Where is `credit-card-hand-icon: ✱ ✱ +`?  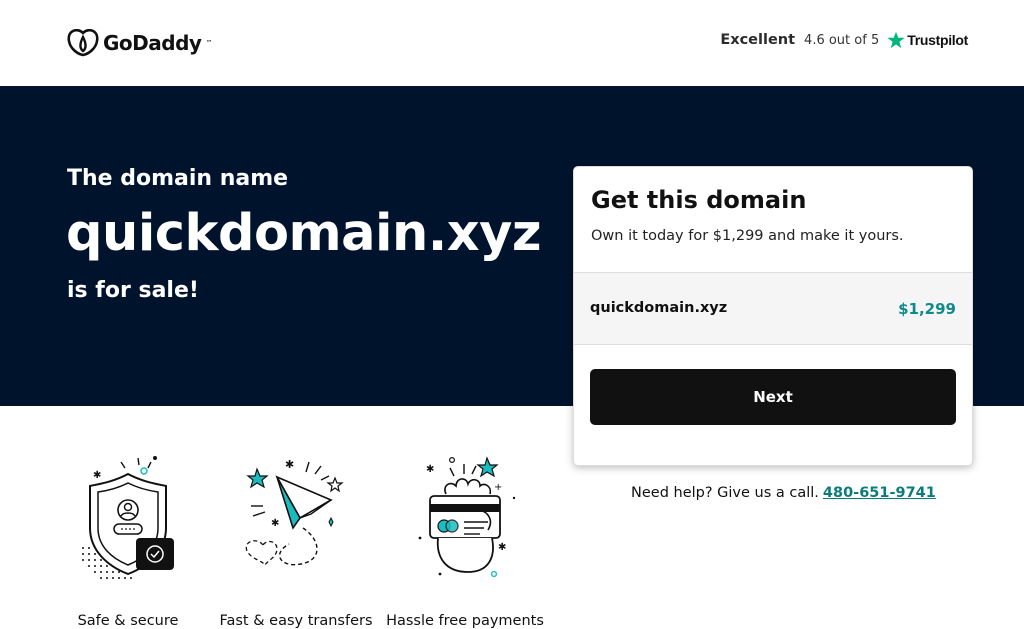
credit-card-hand-icon: ✱ ✱ + is located at coordinates (467, 517).